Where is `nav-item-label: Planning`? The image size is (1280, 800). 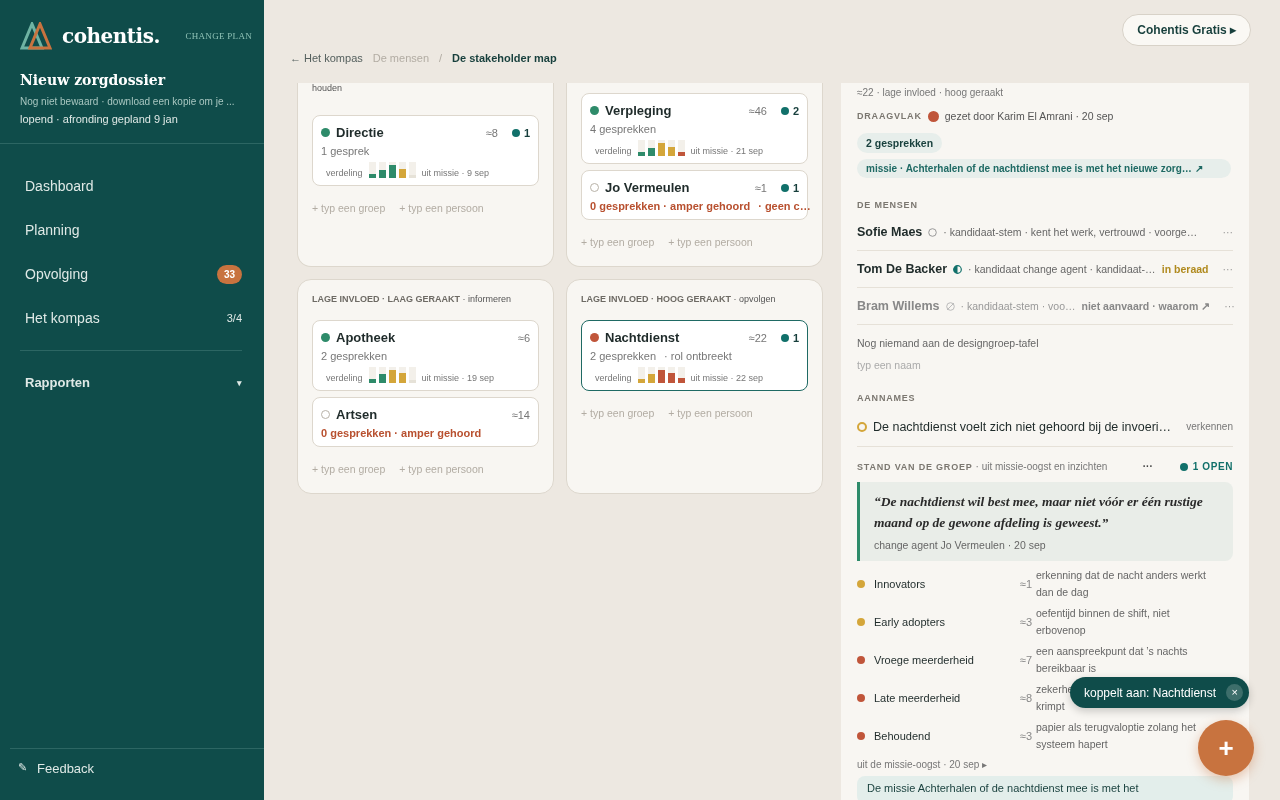
nav-item-label: Planning is located at coordinates (52, 230).